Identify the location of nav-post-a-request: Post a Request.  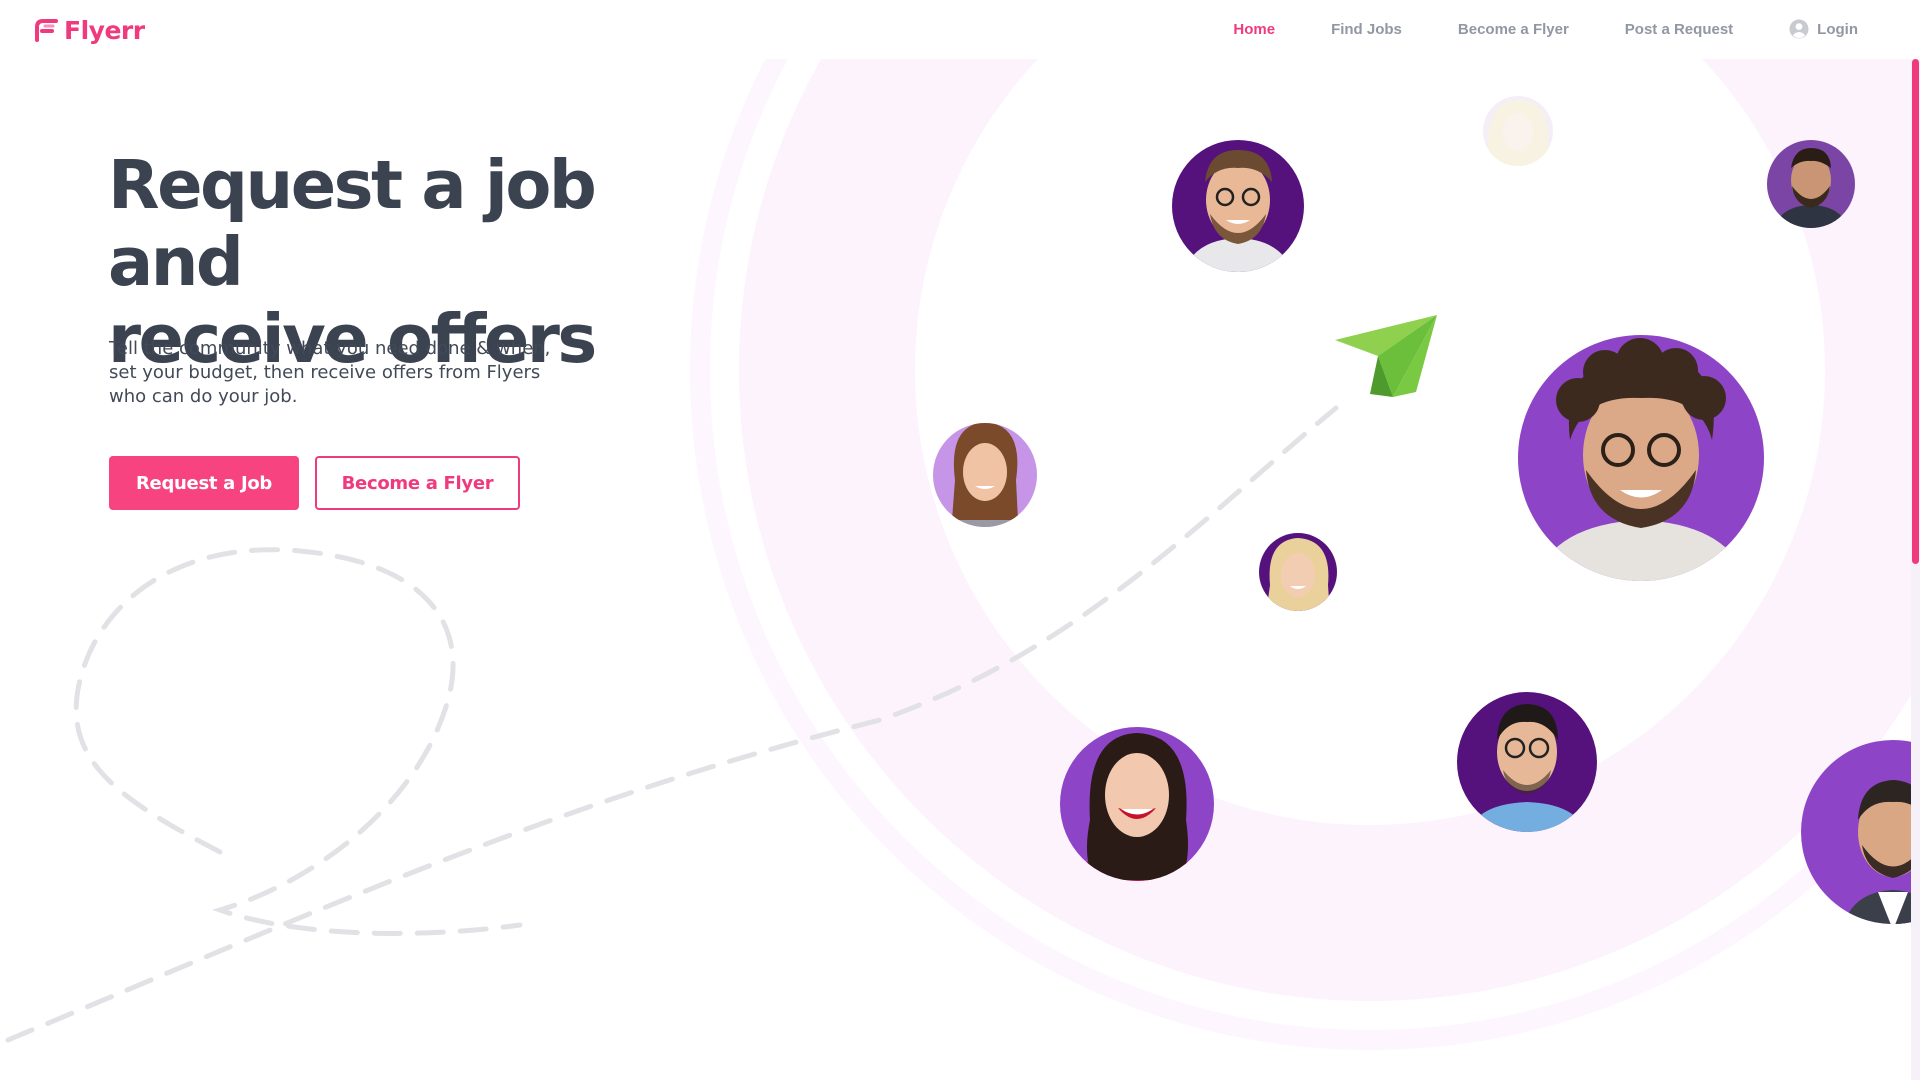
(1679, 29).